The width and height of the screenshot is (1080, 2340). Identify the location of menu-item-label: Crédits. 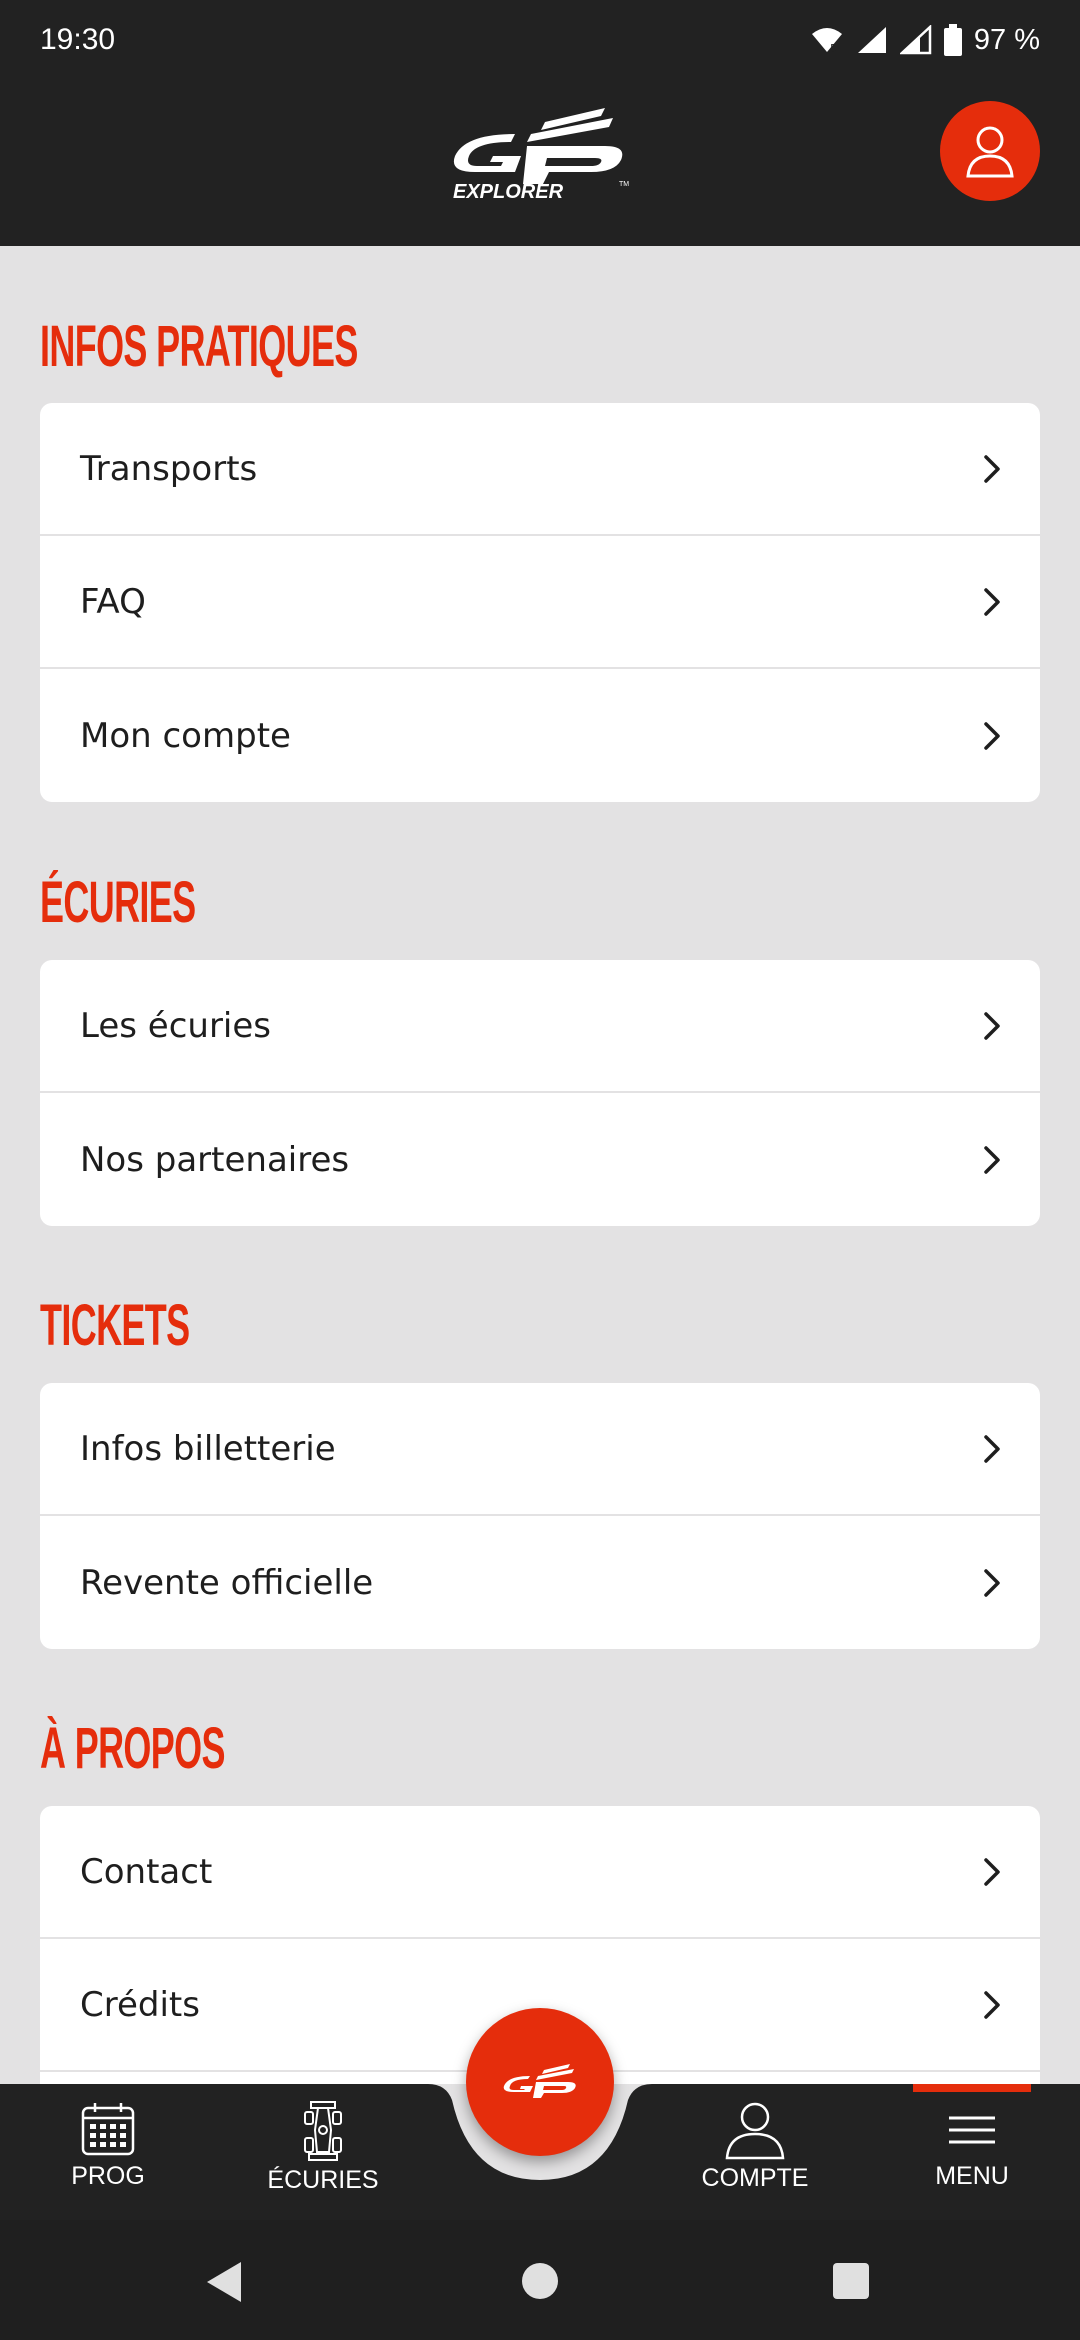
(140, 2004).